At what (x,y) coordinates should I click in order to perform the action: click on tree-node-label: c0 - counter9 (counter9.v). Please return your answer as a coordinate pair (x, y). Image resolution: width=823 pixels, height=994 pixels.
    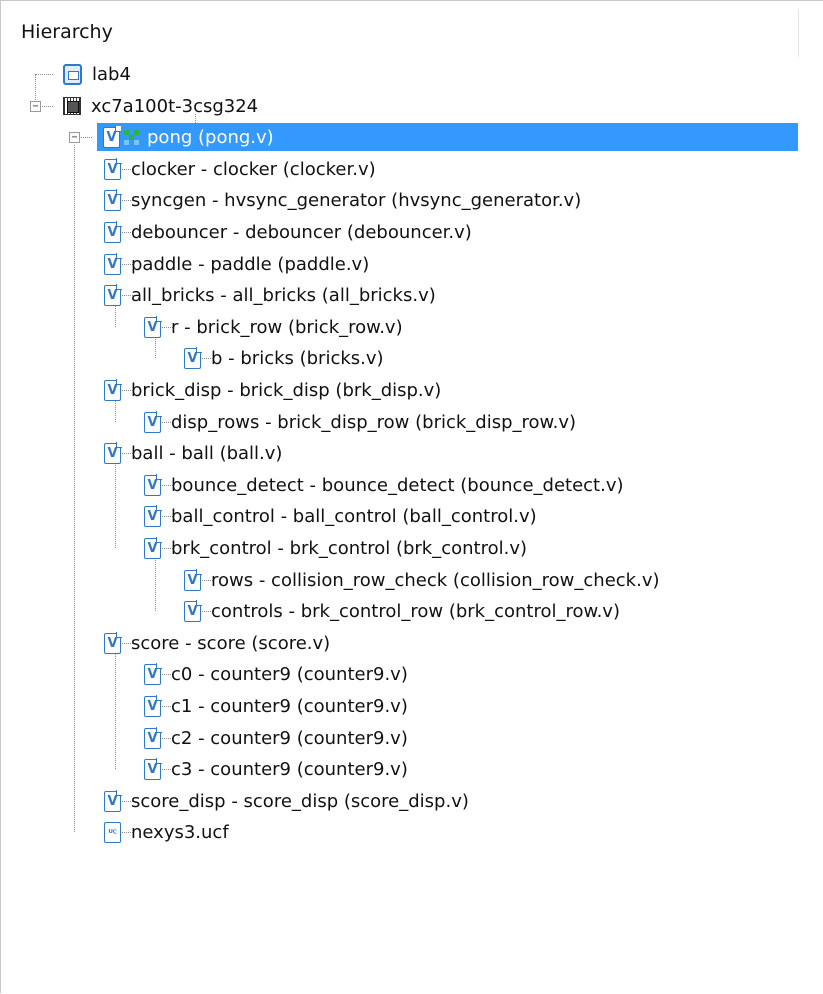
    Looking at the image, I should click on (289, 674).